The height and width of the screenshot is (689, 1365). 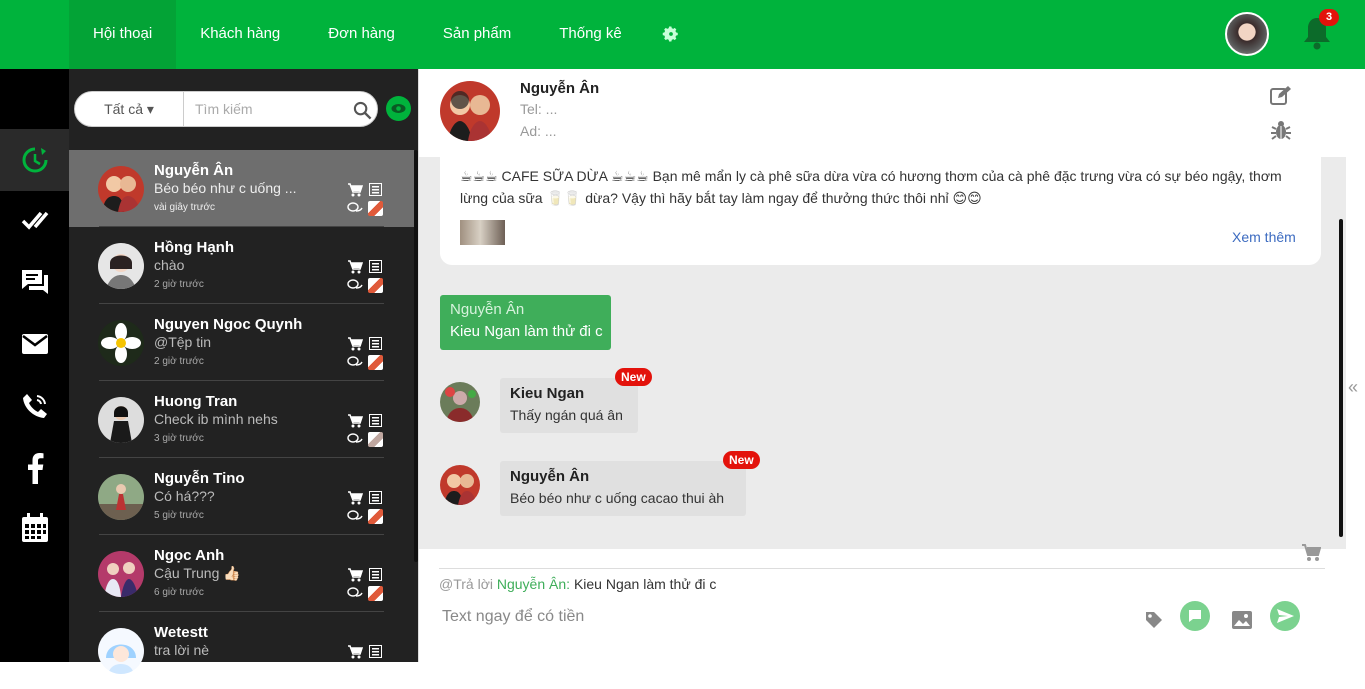 I want to click on conversation-item: Nguyen Ngoc Quynh @Tệp tin 2 giờ trước, so click(x=241, y=342).